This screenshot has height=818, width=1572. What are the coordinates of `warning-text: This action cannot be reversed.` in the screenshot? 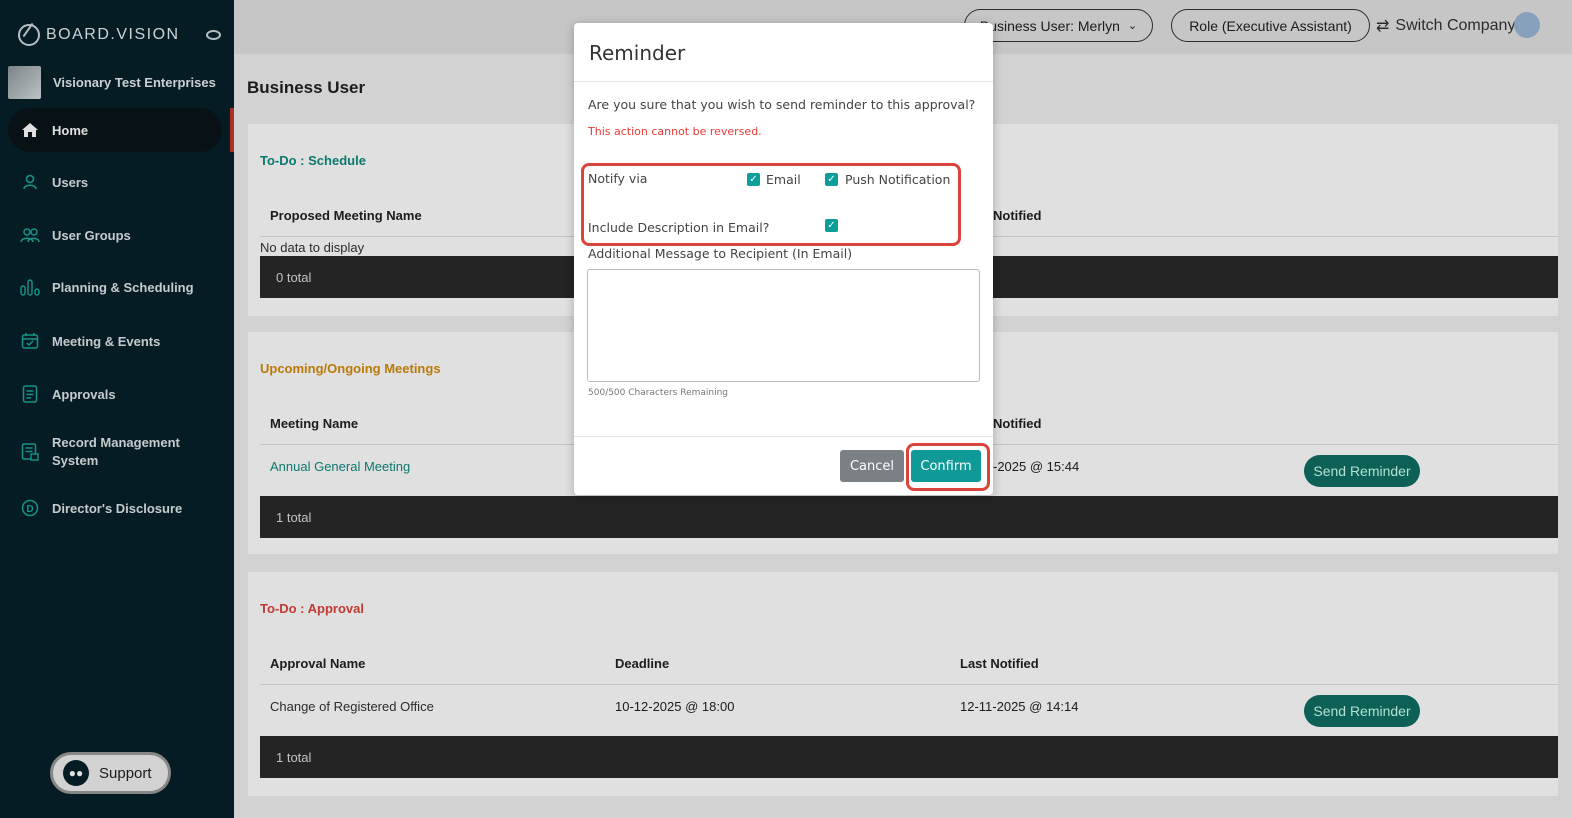 It's located at (675, 131).